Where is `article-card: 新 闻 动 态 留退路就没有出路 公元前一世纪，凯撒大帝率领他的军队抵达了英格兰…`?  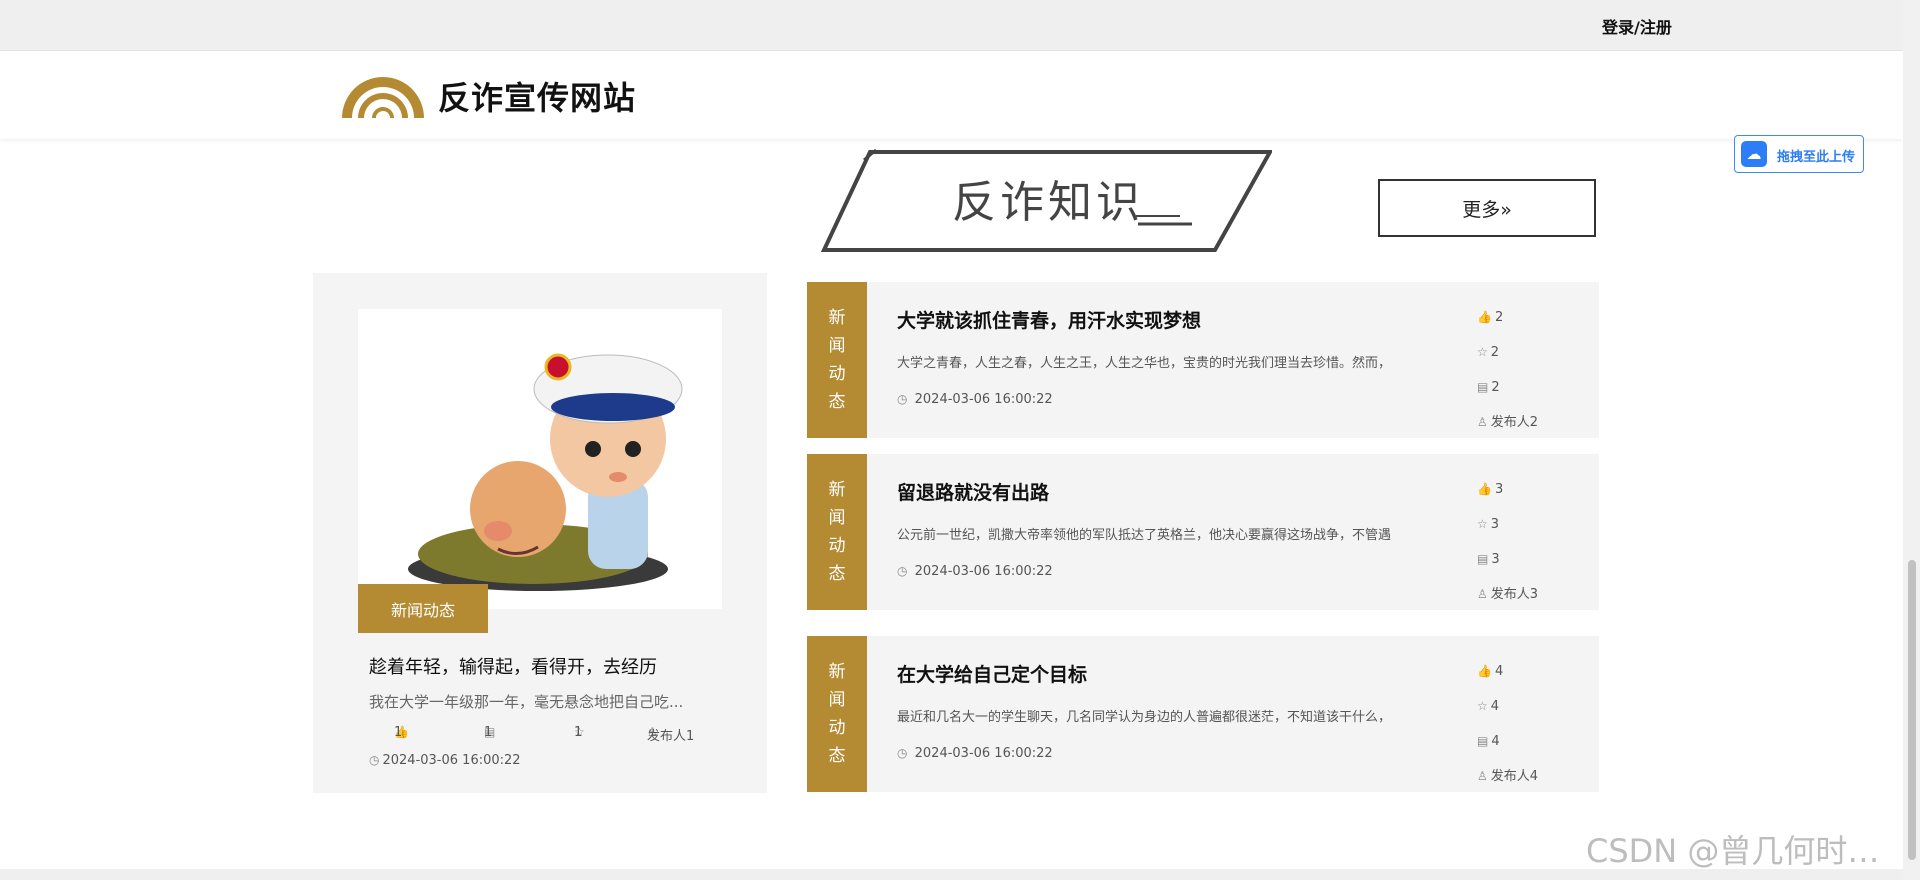
article-card: 新 闻 动 态 留退路就没有出路 公元前一世纪，凯撒大帝率领他的军队抵达了英格兰… is located at coordinates (1203, 532).